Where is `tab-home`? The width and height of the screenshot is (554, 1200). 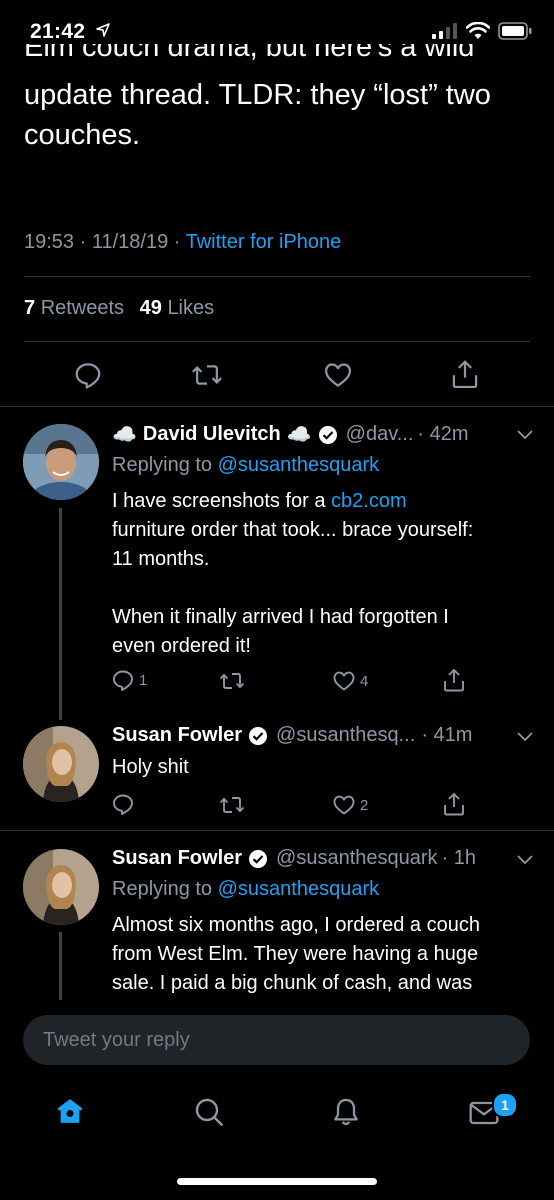 tab-home is located at coordinates (70, 1113).